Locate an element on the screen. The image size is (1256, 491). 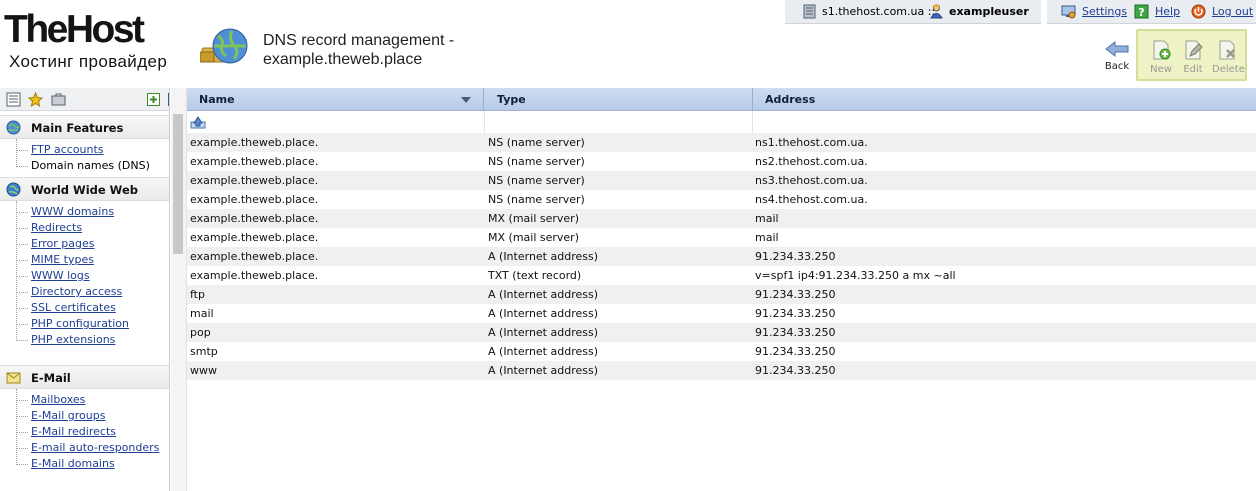
sidebar-item-mailboxes: Mailboxes is located at coordinates (84, 400).